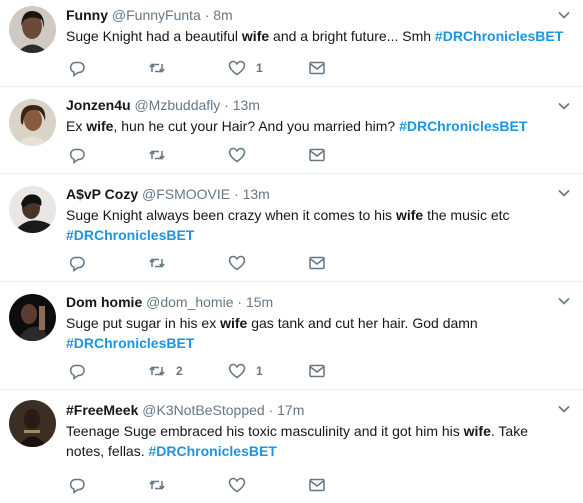  Describe the element at coordinates (315, 194) in the screenshot. I see `tweet-header: A$vP Cozy @FSMOOVIE · 13m` at that location.